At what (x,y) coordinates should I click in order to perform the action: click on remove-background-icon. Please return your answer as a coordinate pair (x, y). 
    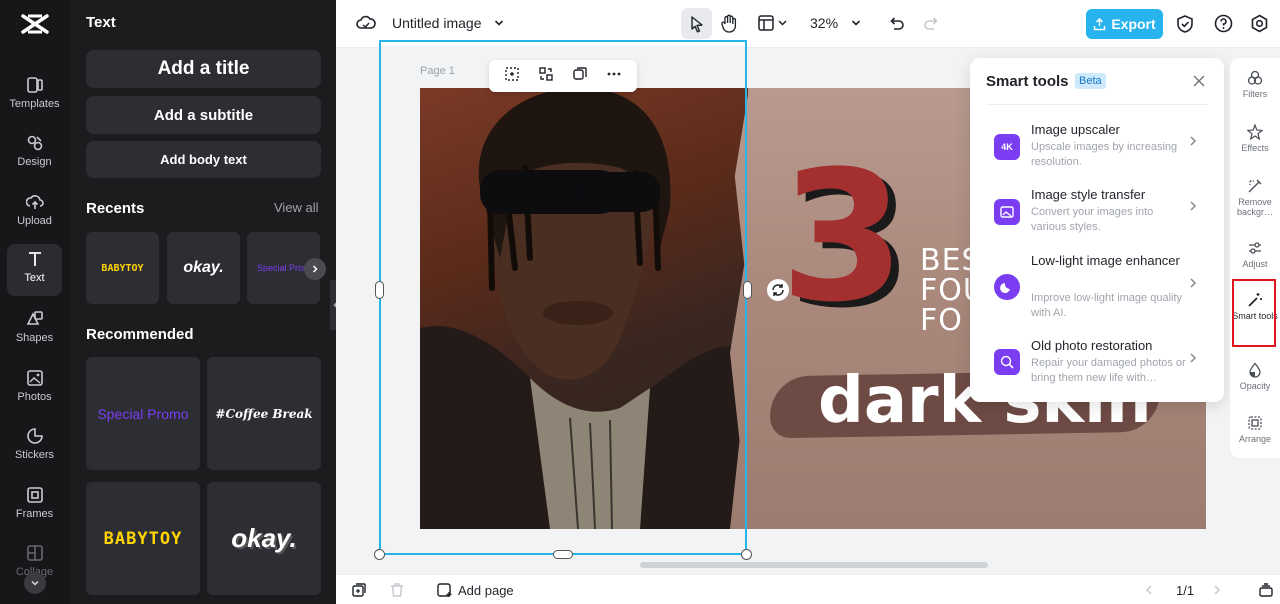
    Looking at the image, I should click on (1255, 186).